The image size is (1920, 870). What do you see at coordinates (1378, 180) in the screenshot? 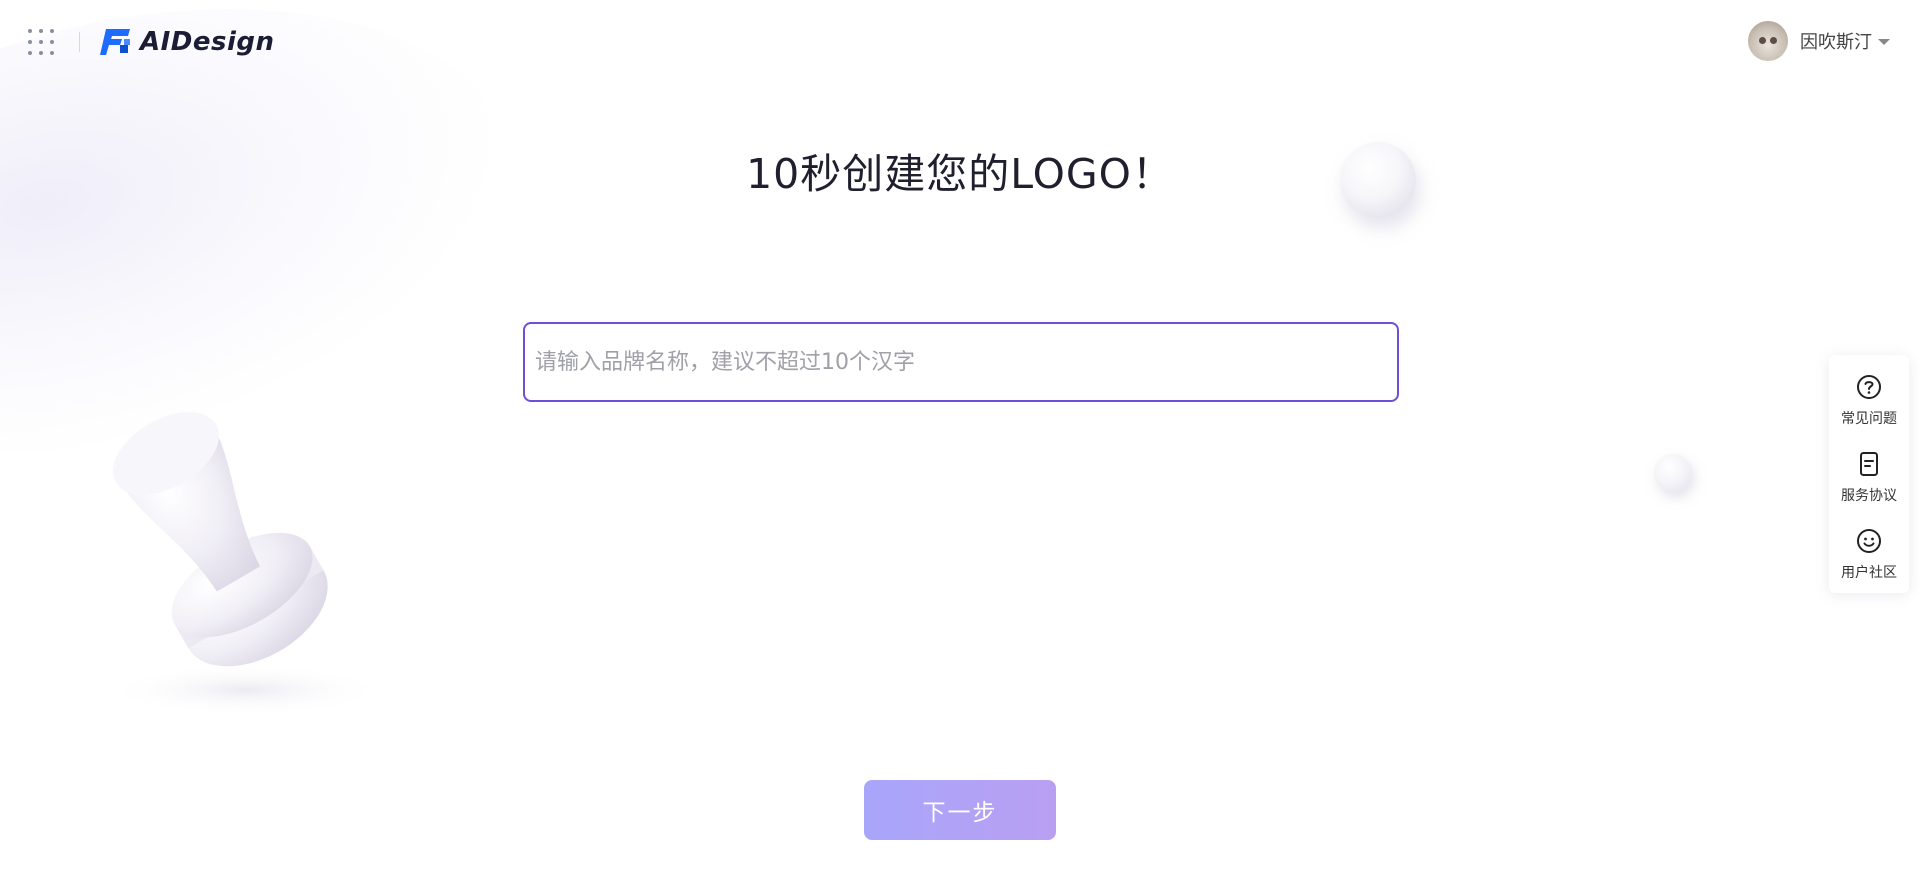
I see `decor-sphere-large` at bounding box center [1378, 180].